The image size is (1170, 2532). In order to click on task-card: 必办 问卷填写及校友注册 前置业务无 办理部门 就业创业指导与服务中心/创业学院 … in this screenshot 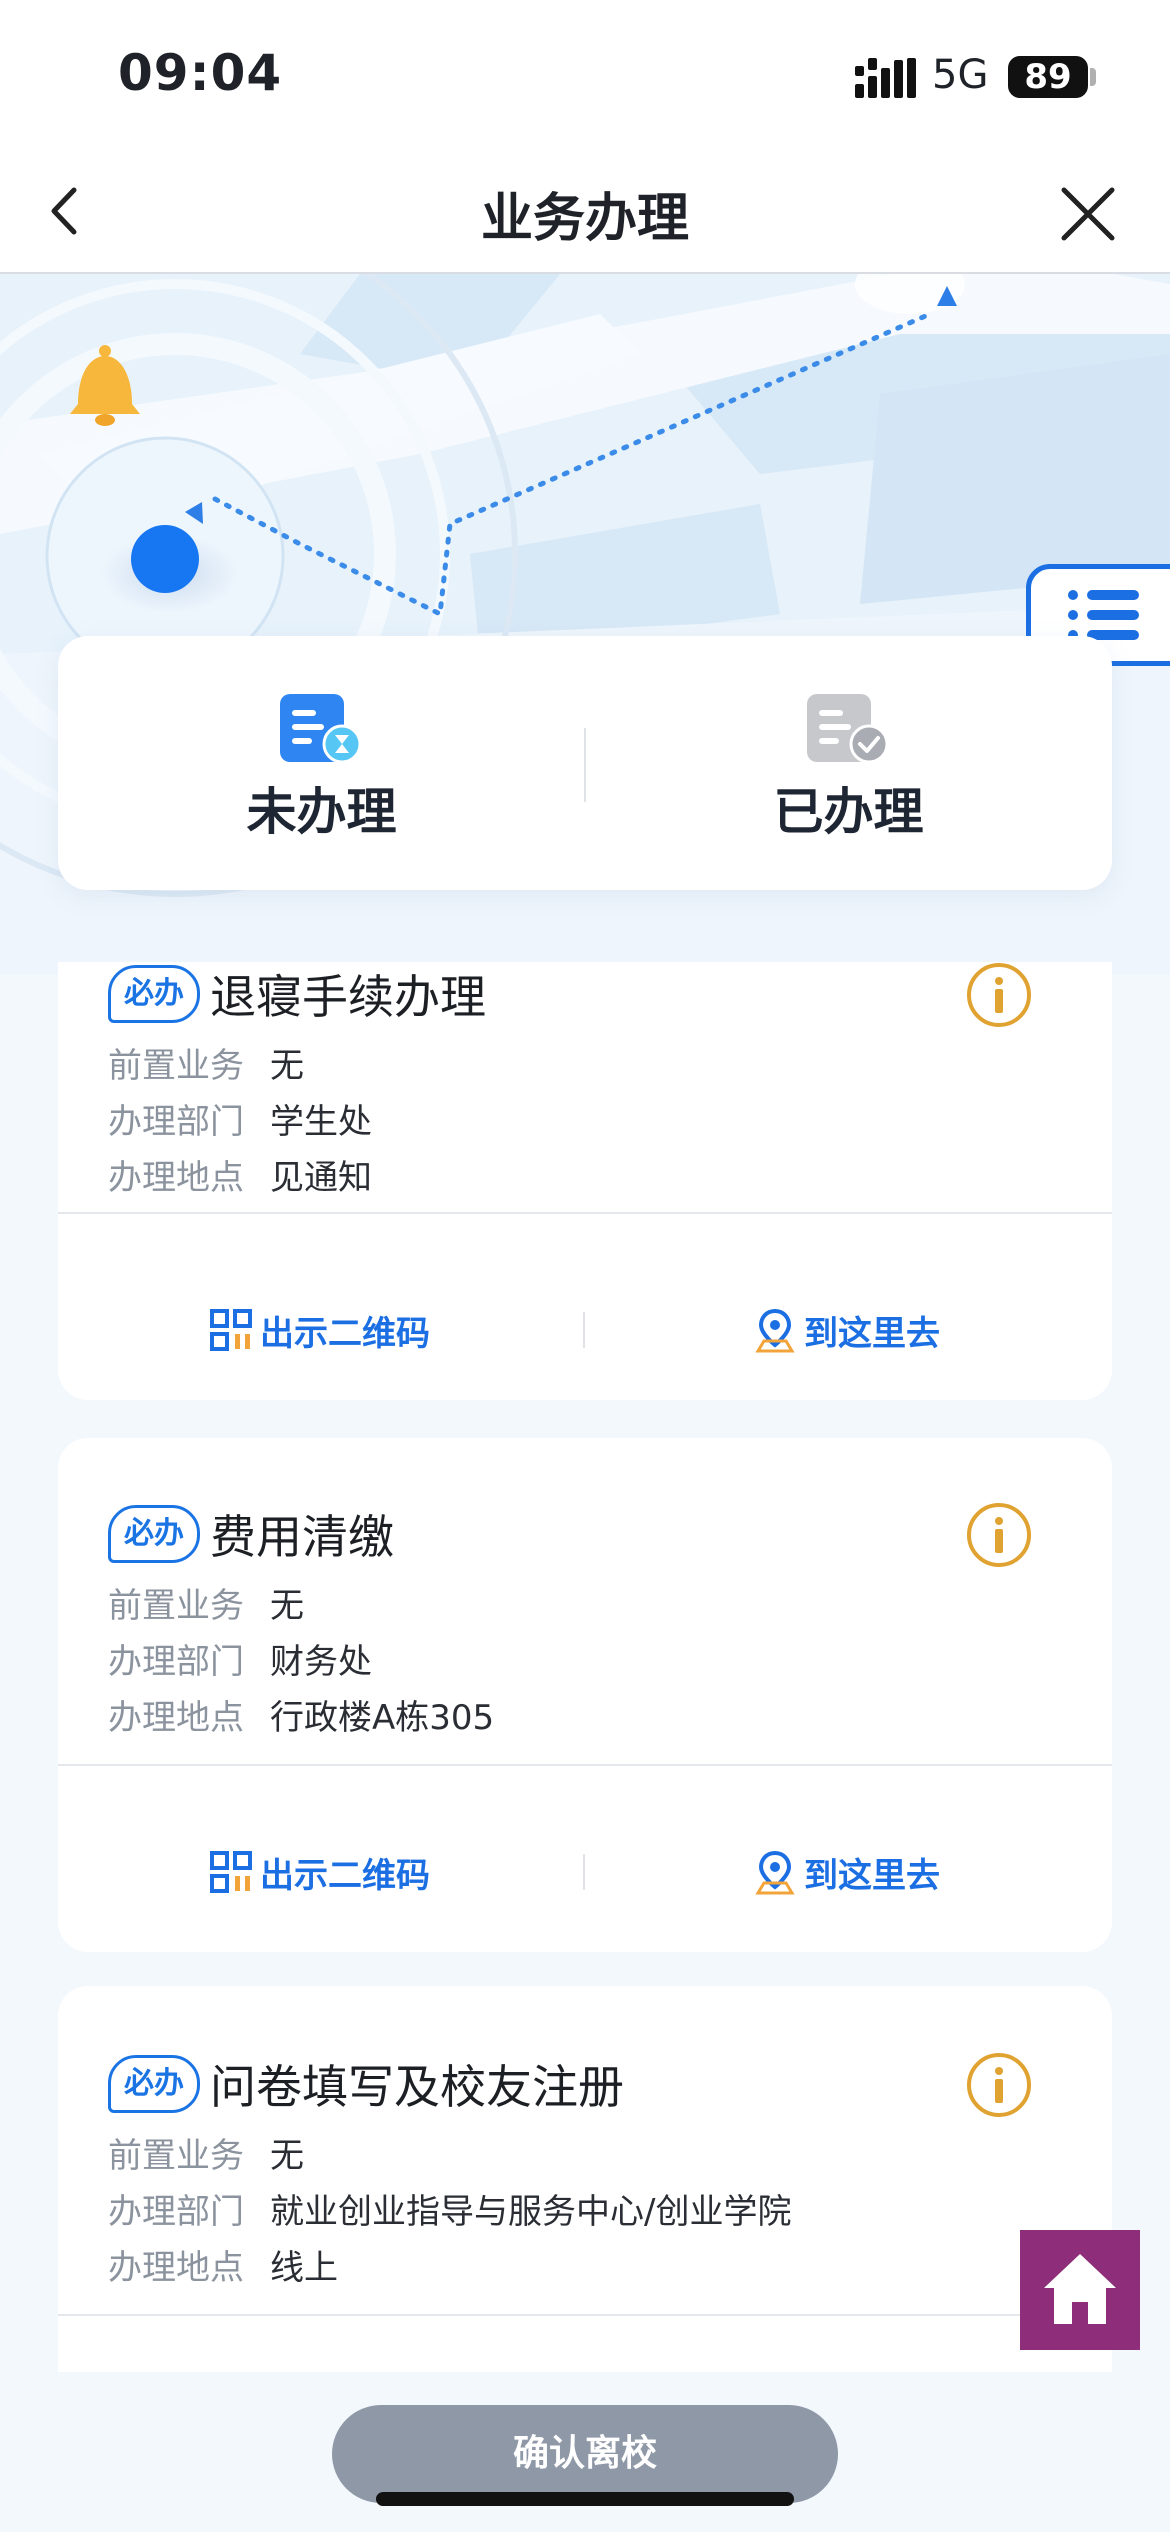, I will do `click(585, 2179)`.